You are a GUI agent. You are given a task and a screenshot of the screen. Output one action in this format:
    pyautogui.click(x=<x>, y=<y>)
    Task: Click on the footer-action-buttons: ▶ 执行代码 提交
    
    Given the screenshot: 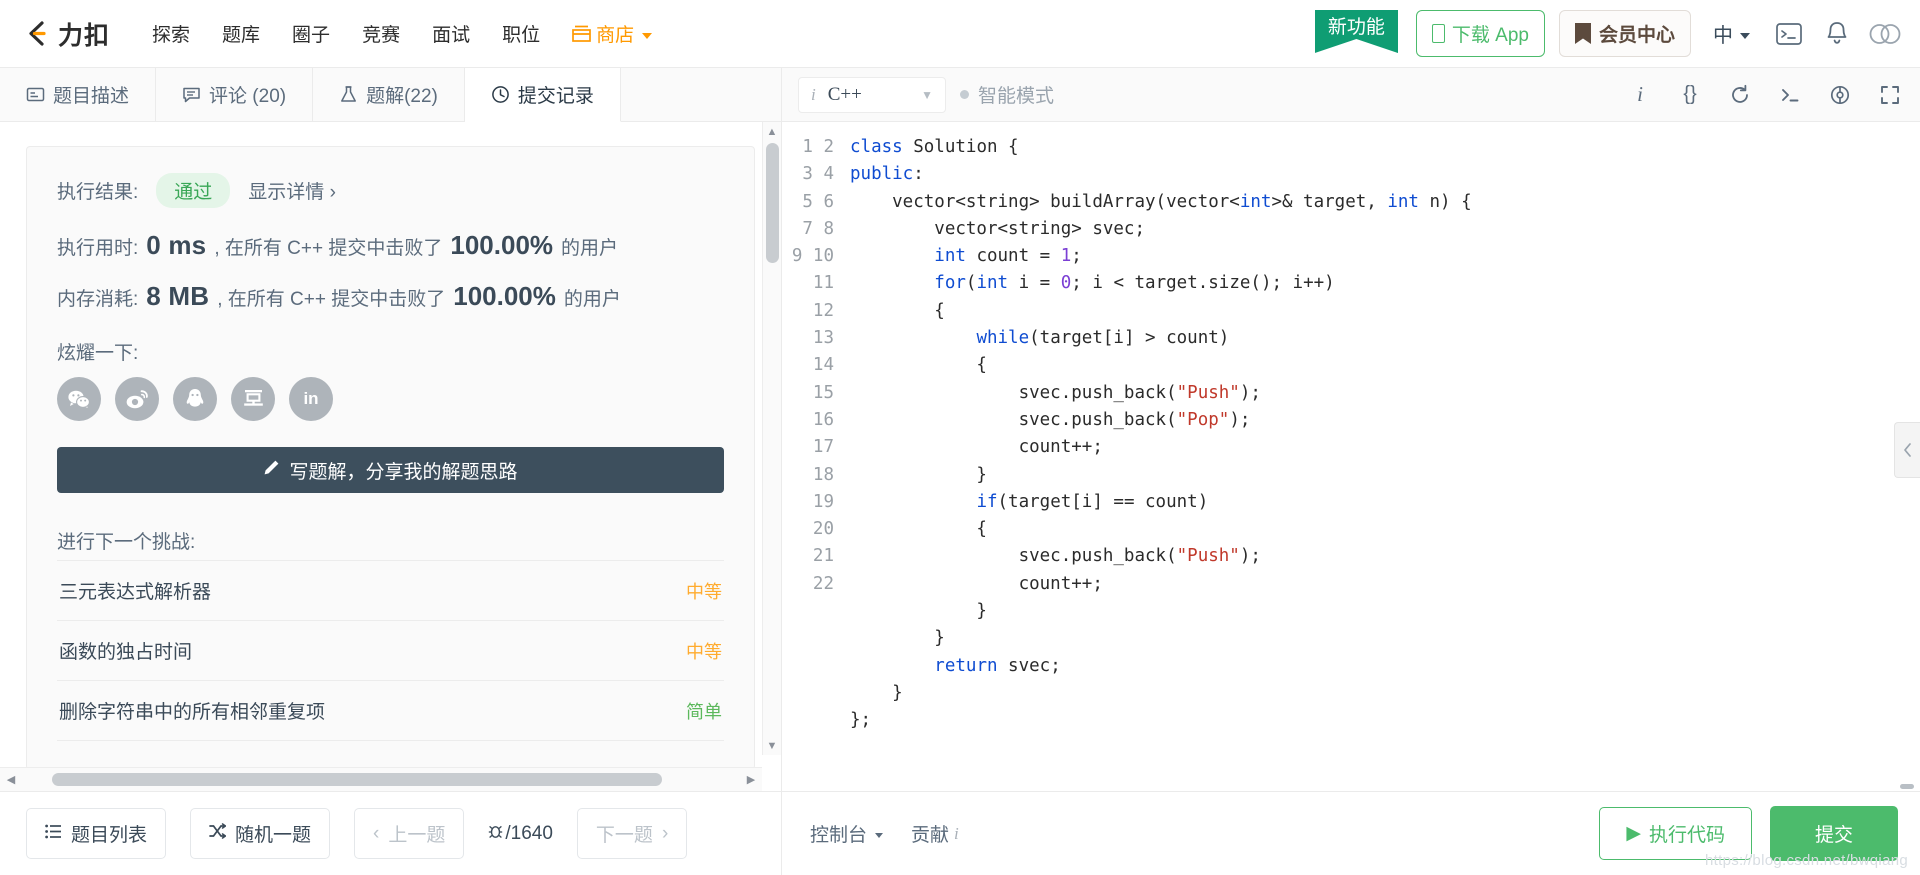 What is the action you would take?
    pyautogui.click(x=1748, y=833)
    